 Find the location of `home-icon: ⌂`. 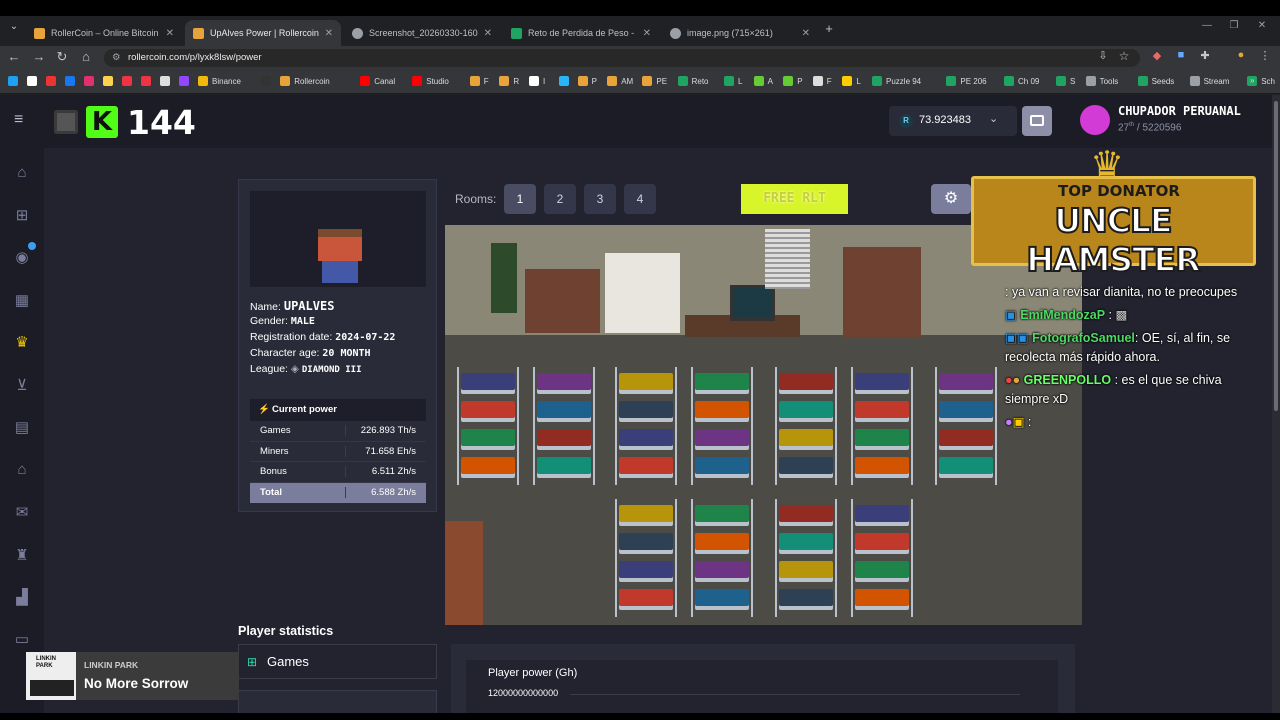

home-icon: ⌂ is located at coordinates (86, 56).